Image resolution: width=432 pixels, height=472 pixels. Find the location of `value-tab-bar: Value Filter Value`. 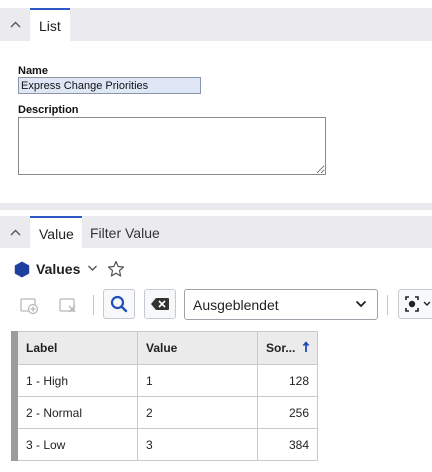

value-tab-bar: Value Filter Value is located at coordinates (216, 232).